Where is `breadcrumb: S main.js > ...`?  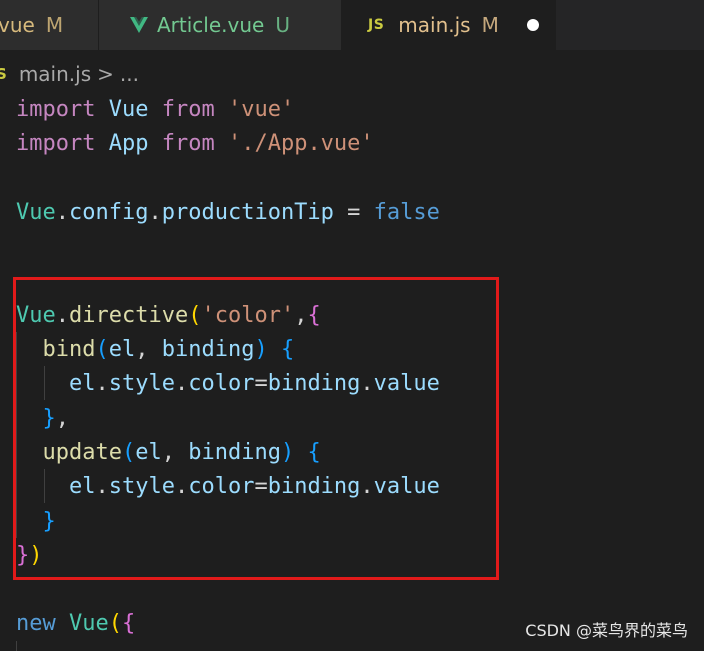 breadcrumb: S main.js > ... is located at coordinates (352, 74).